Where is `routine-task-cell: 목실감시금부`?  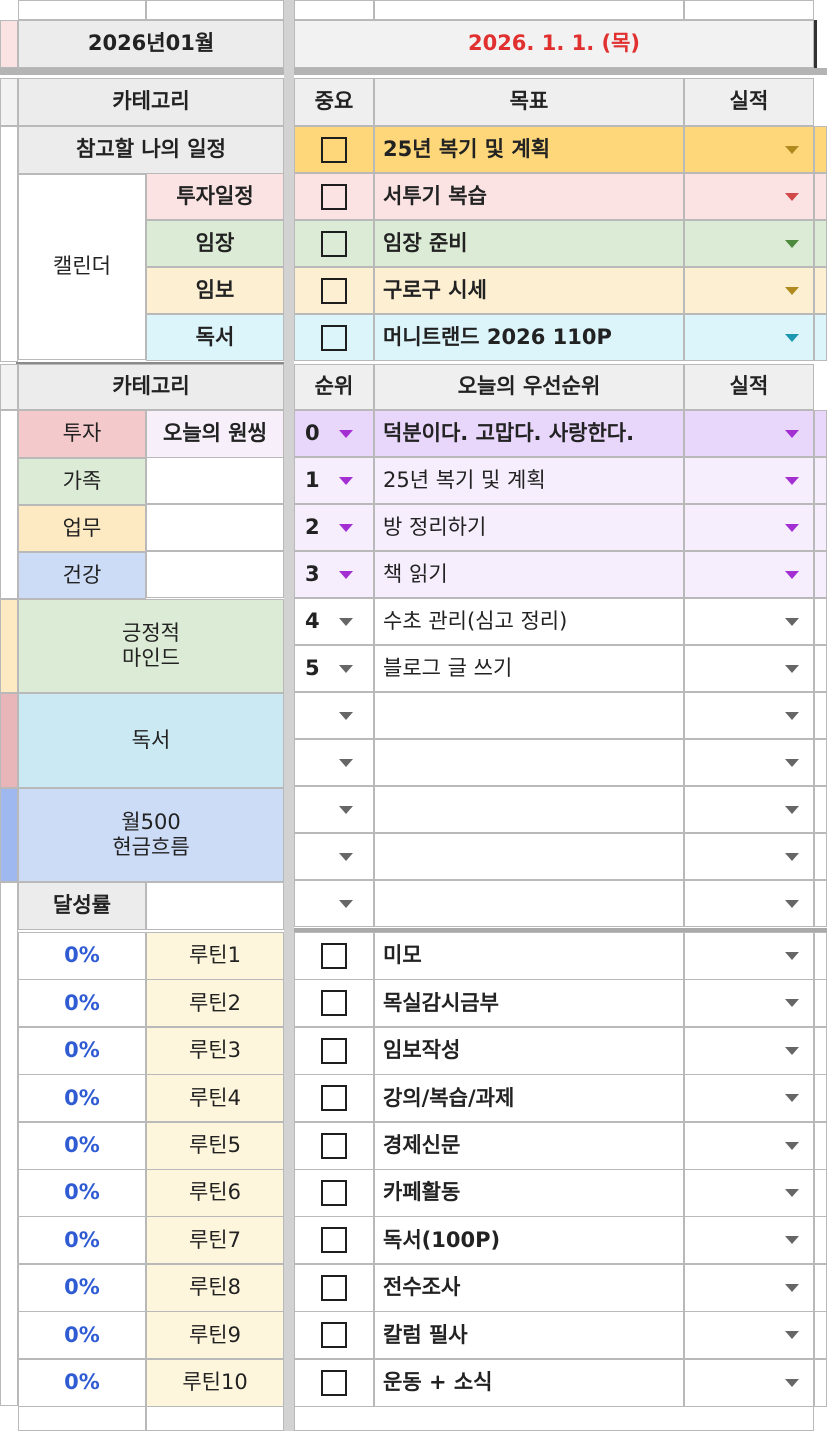
routine-task-cell: 목실감시금부 is located at coordinates (529, 1003).